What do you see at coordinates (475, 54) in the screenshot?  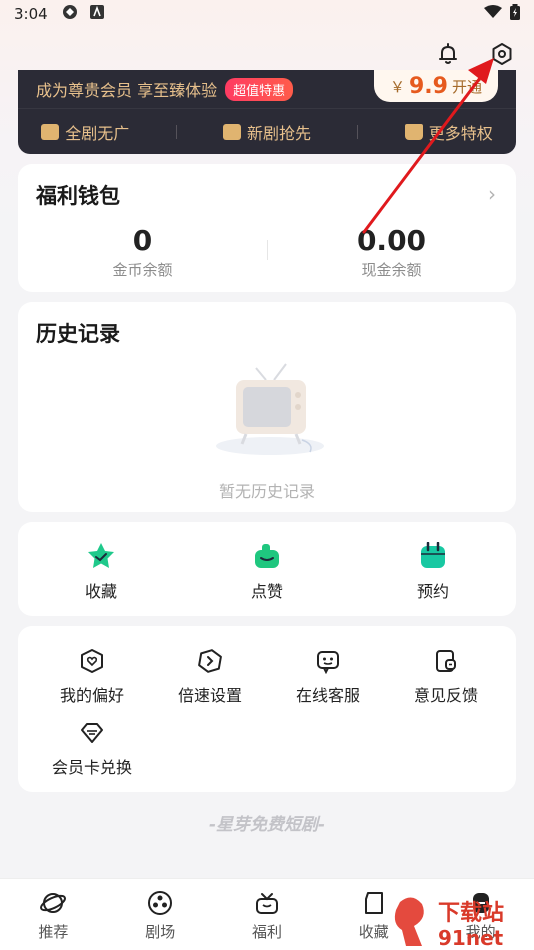 I see `top-actions` at bounding box center [475, 54].